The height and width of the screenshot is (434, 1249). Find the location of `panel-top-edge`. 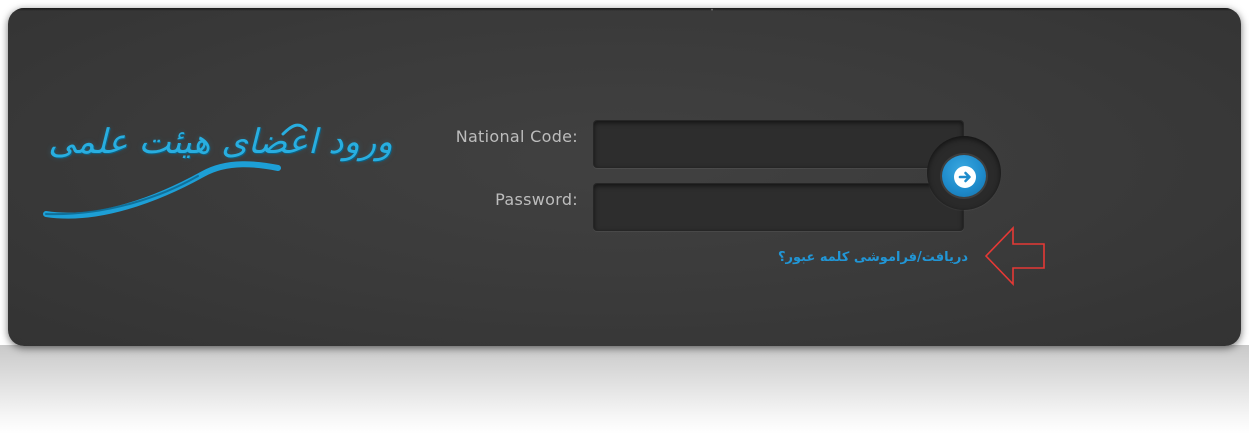

panel-top-edge is located at coordinates (624, 9).